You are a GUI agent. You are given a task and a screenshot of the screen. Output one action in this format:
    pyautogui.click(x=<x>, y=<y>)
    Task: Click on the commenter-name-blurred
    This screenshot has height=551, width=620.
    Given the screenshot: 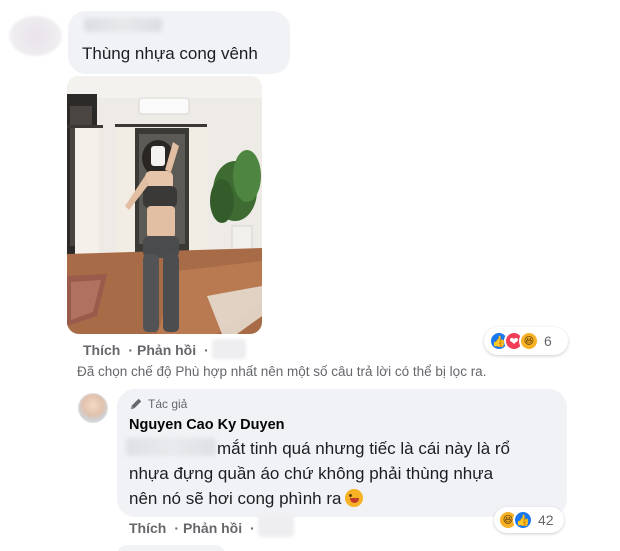 What is the action you would take?
    pyautogui.click(x=123, y=25)
    